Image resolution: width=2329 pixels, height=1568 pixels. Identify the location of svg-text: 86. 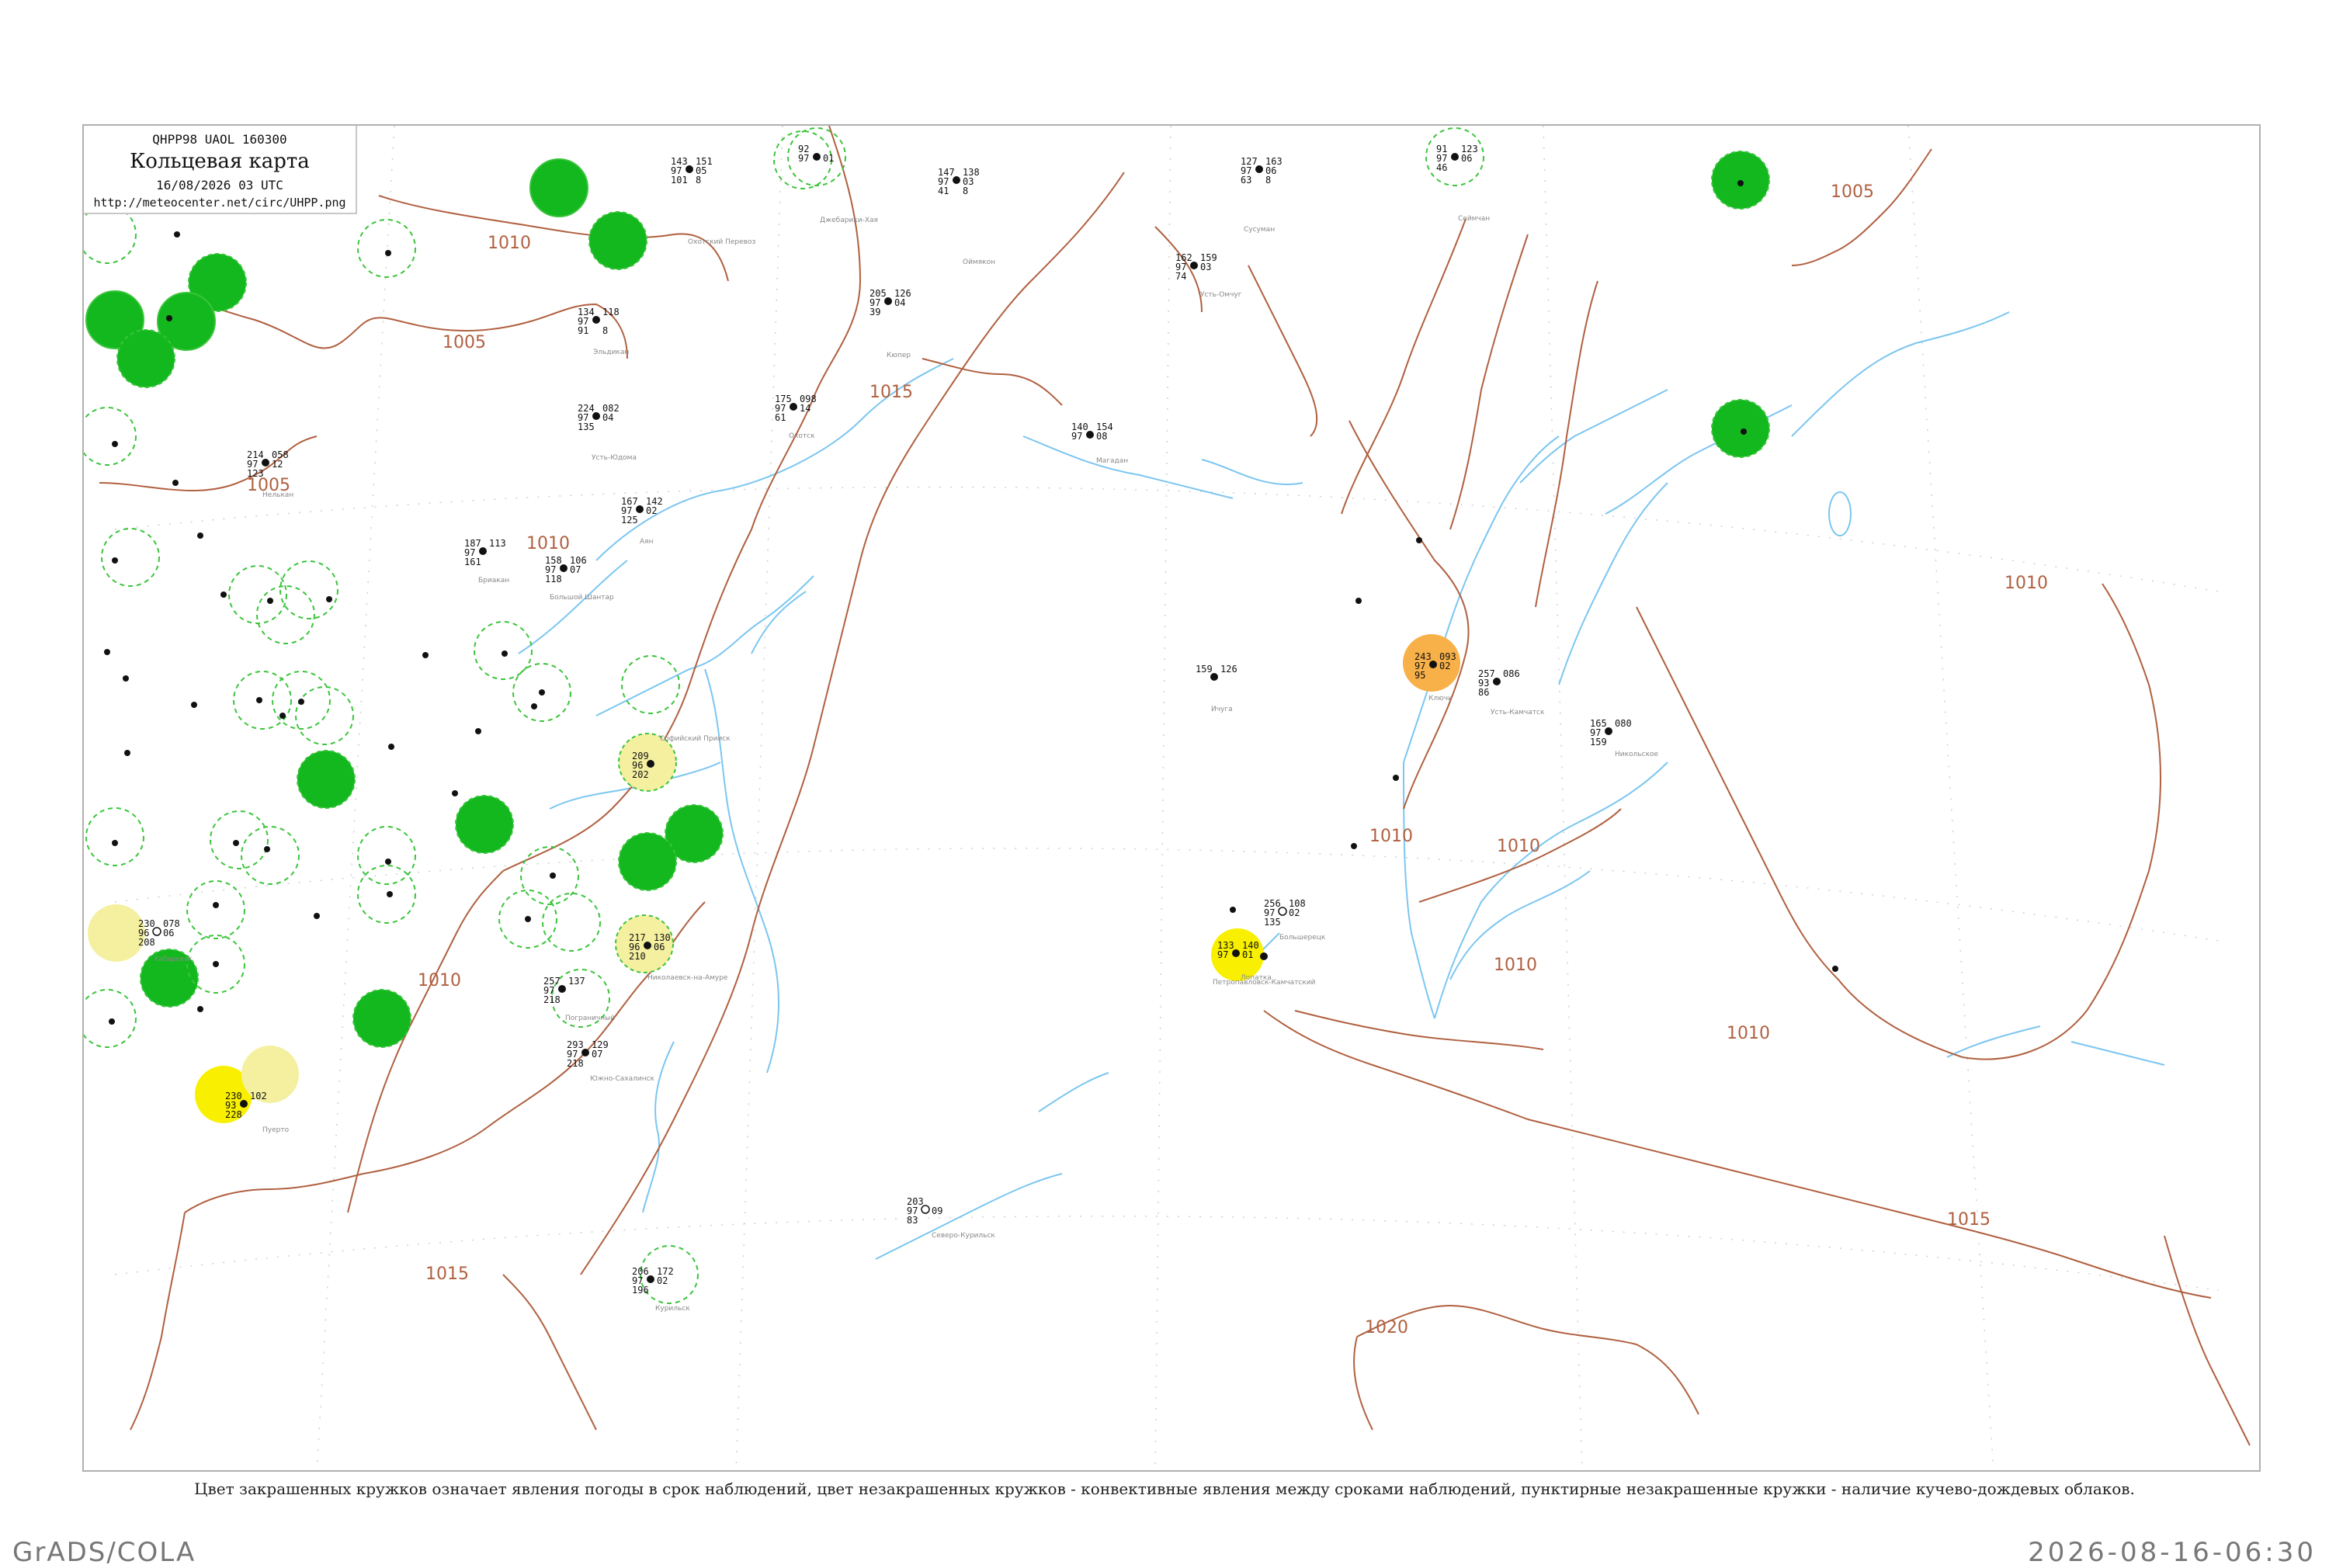
(1483, 692).